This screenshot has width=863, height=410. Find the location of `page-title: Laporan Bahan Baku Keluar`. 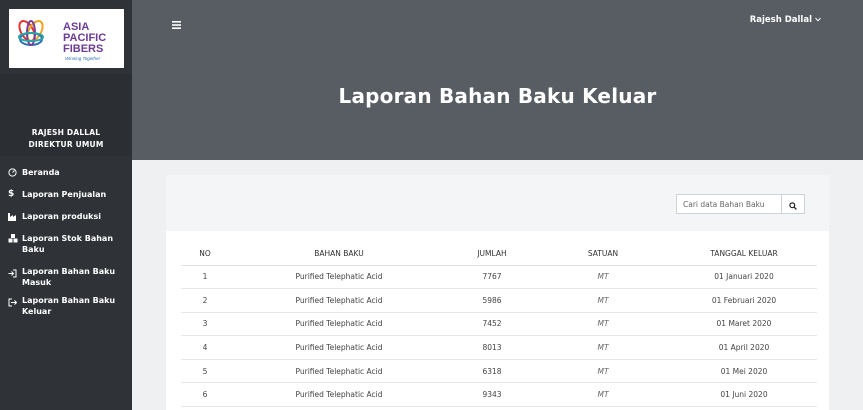

page-title: Laporan Bahan Baku Keluar is located at coordinates (497, 96).